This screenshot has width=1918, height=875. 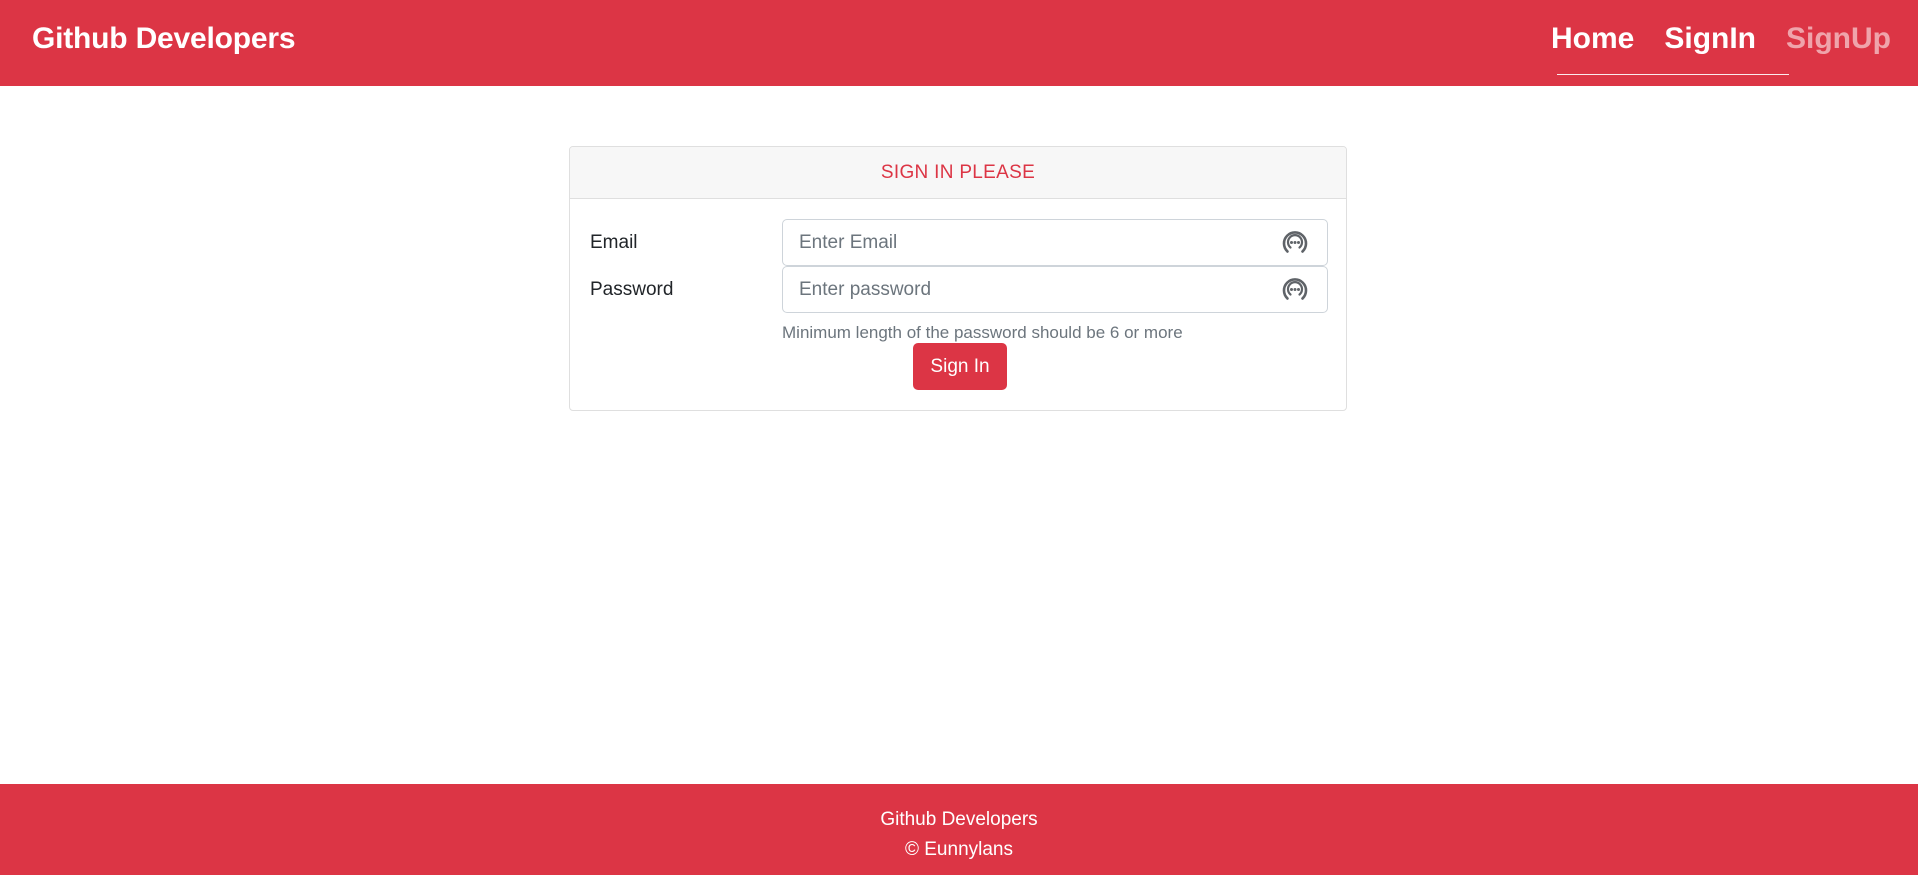 I want to click on navbar-brand: Github Developers, so click(x=164, y=39).